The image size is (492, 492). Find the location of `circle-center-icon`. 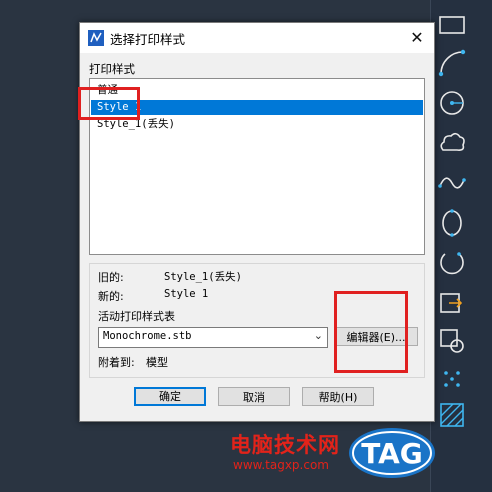

circle-center-icon is located at coordinates (452, 103).